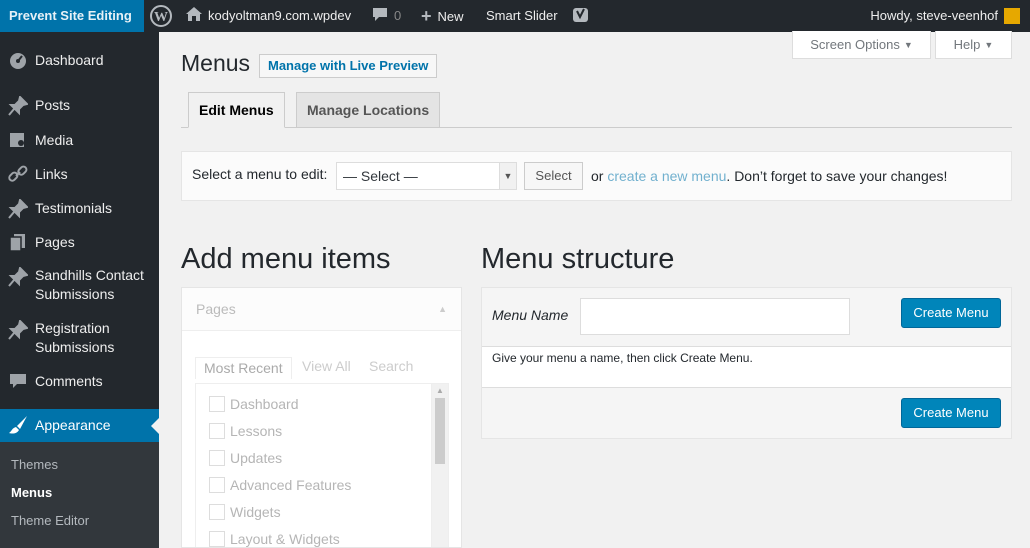  I want to click on yoast-link, so click(581, 16).